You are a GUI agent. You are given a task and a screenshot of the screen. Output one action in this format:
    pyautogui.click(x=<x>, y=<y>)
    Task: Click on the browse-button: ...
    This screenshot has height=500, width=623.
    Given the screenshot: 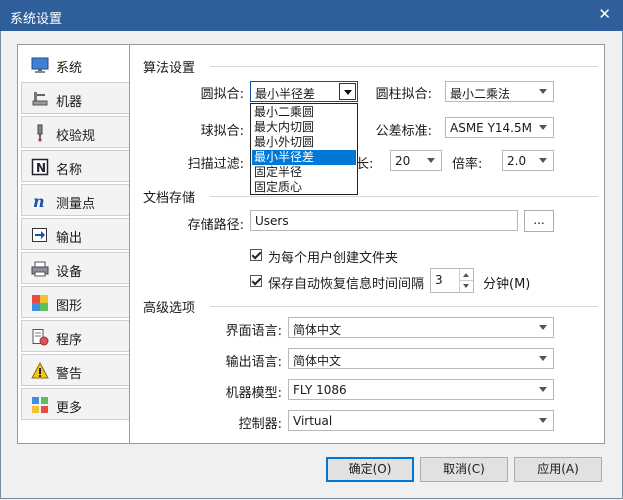 What is the action you would take?
    pyautogui.click(x=539, y=221)
    